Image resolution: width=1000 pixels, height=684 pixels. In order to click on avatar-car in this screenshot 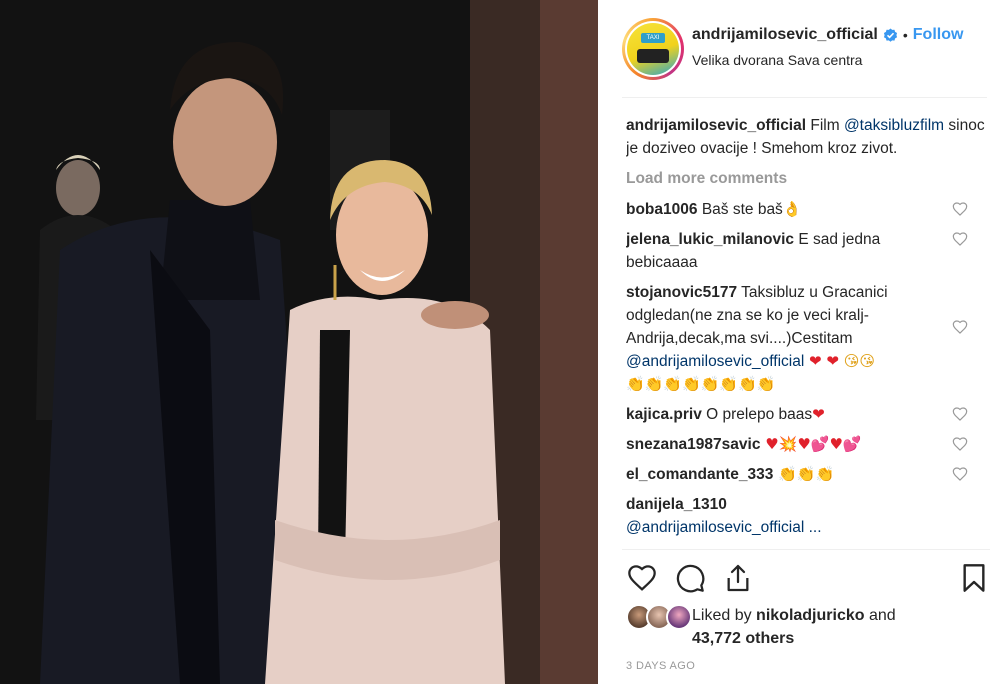, I will do `click(653, 56)`.